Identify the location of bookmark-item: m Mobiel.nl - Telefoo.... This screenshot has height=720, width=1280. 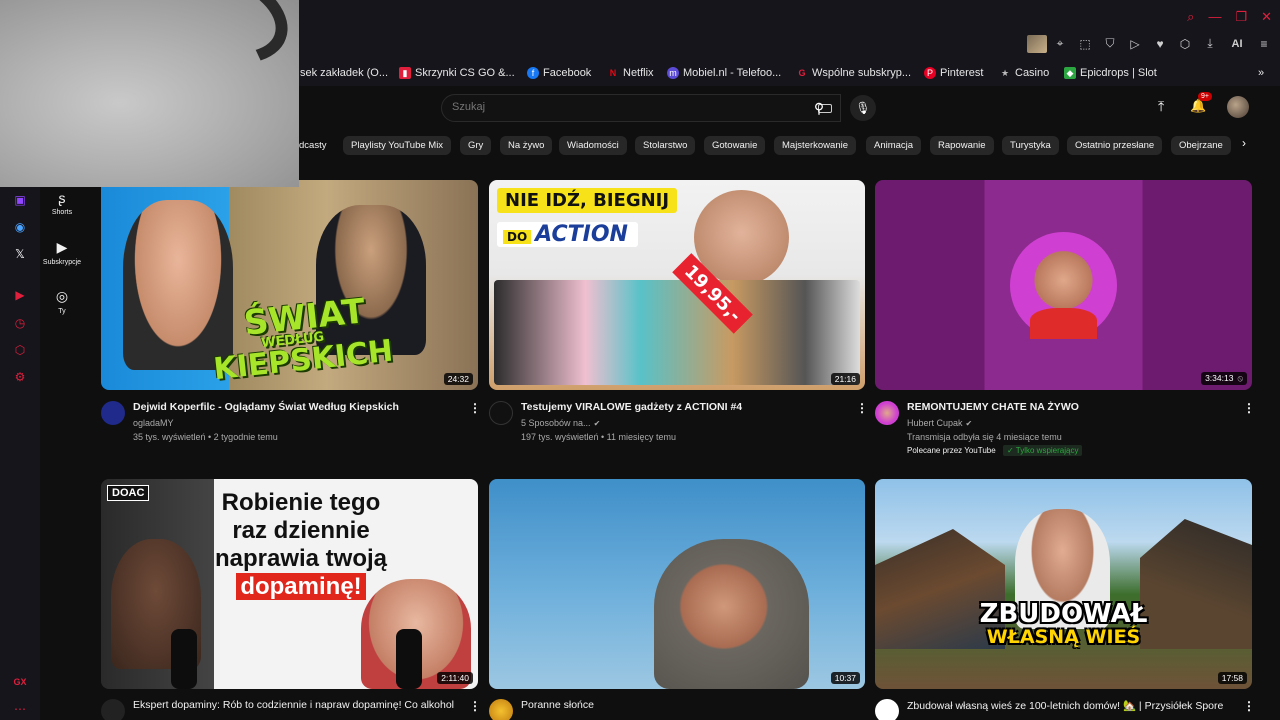
(724, 73).